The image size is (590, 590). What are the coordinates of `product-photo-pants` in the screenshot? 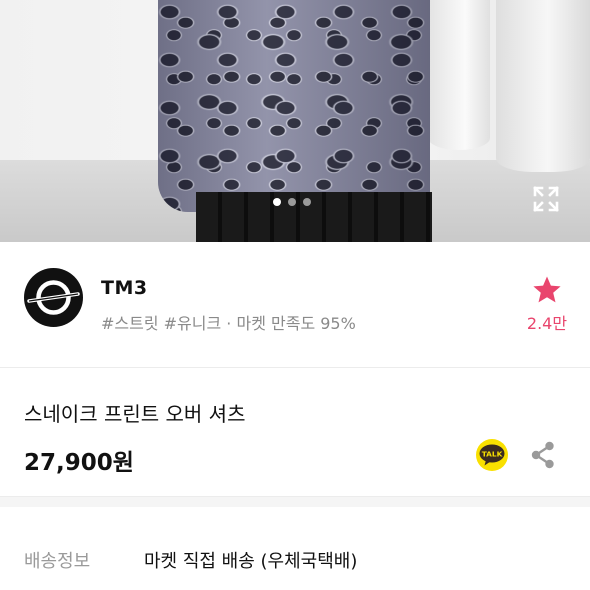 It's located at (314, 217).